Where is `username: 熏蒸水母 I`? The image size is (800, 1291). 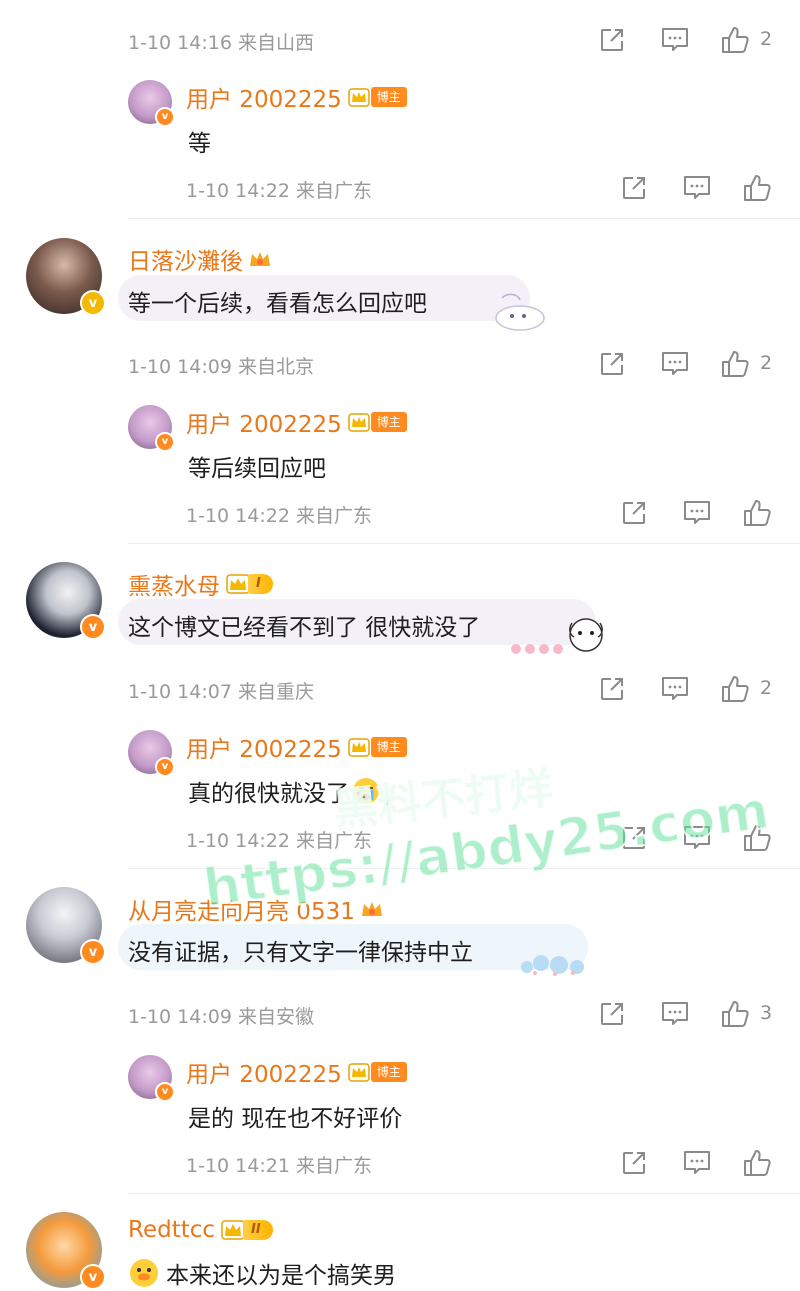
username: 熏蒸水母 I is located at coordinates (200, 584).